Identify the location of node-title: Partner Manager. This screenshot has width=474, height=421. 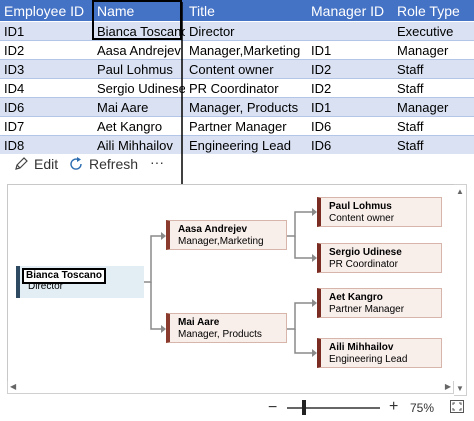
(367, 309).